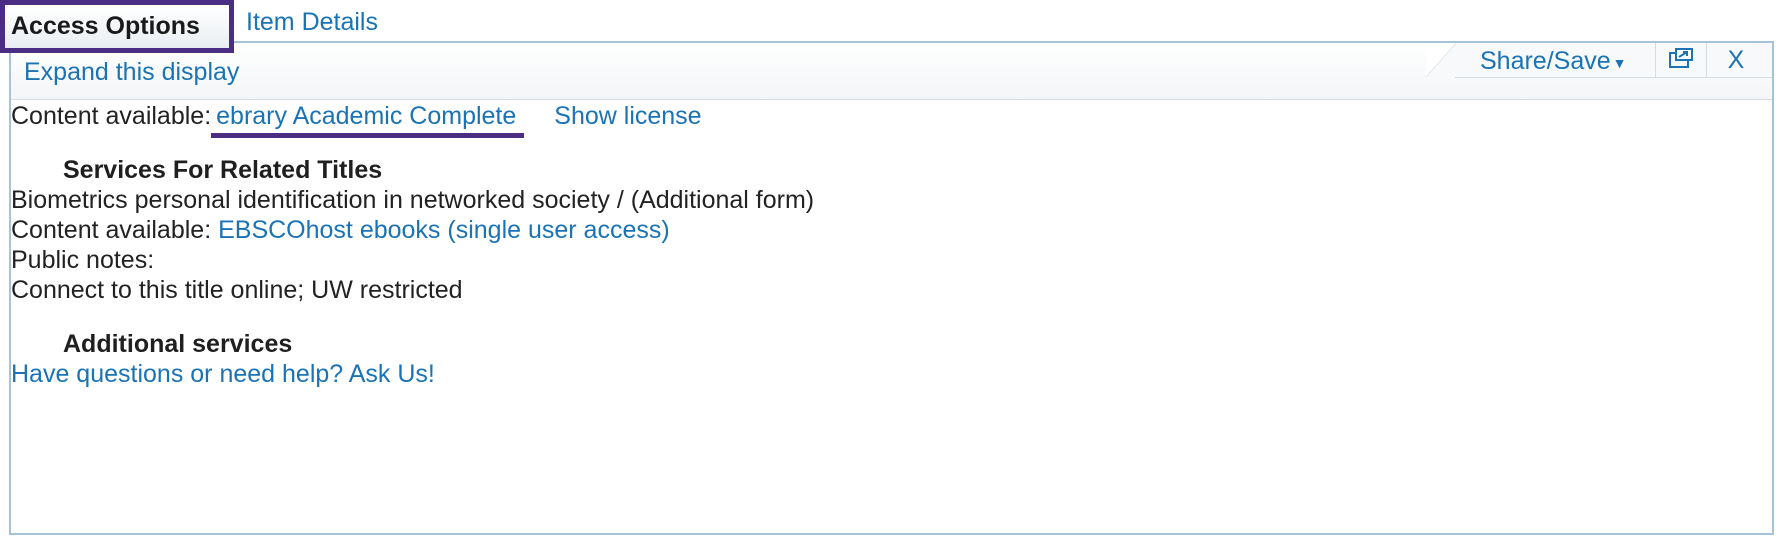 The image size is (1782, 544). Describe the element at coordinates (131, 72) in the screenshot. I see `expand-display-link: Expand this display` at that location.